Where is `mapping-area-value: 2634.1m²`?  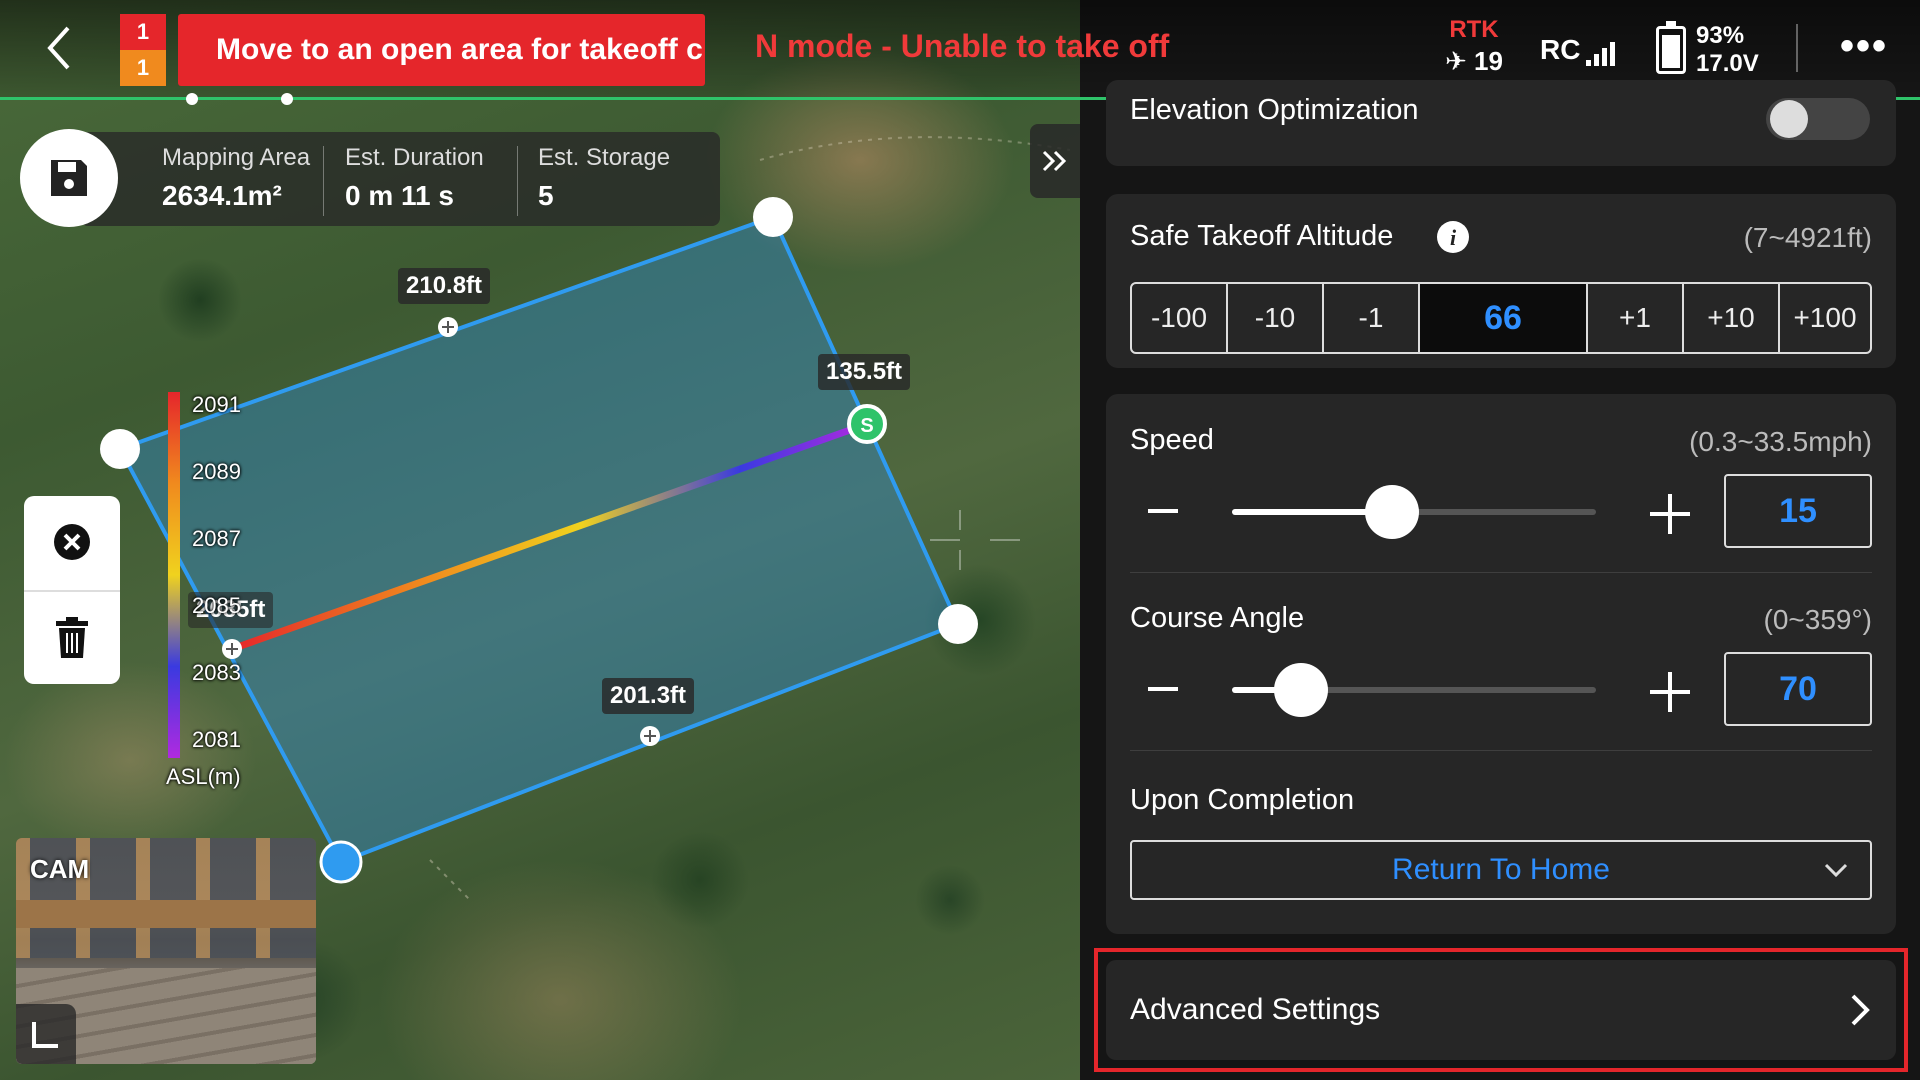 mapping-area-value: 2634.1m² is located at coordinates (222, 195).